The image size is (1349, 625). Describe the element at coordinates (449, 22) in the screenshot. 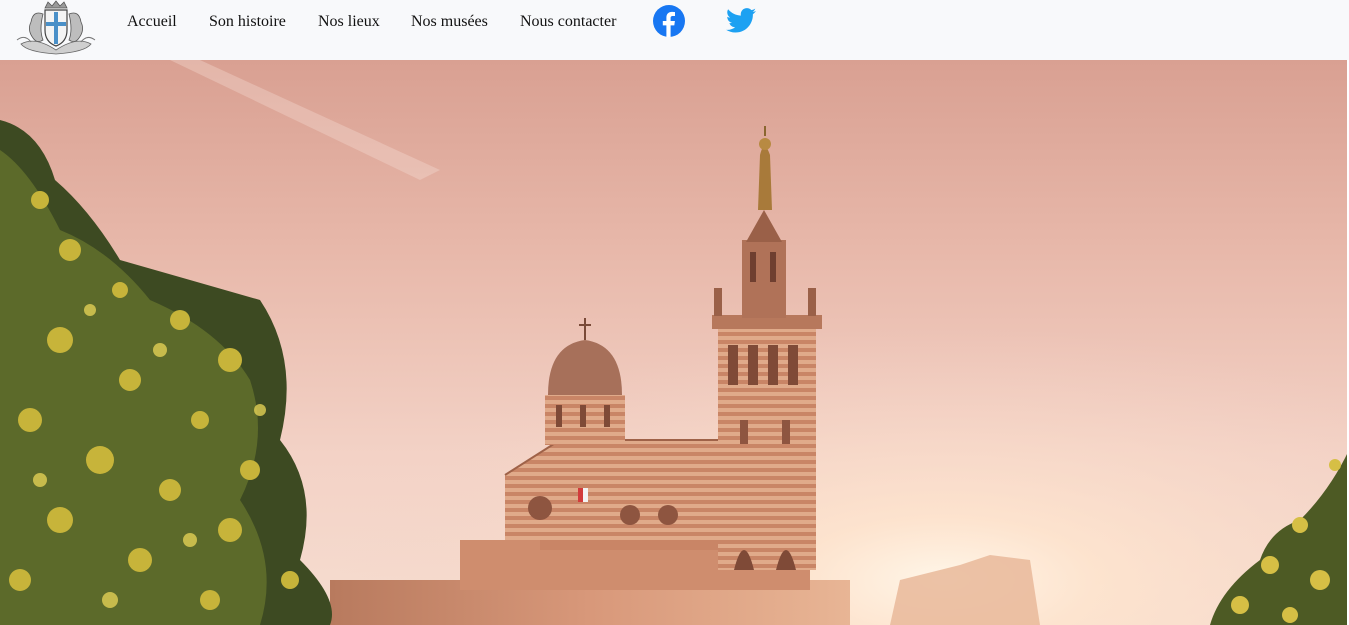

I see `nav-link-nos-musees: Nos musées` at that location.